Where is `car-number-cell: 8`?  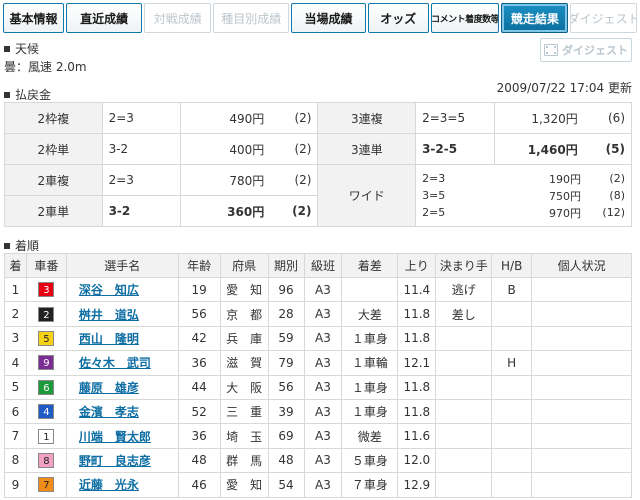 car-number-cell: 8 is located at coordinates (46, 460).